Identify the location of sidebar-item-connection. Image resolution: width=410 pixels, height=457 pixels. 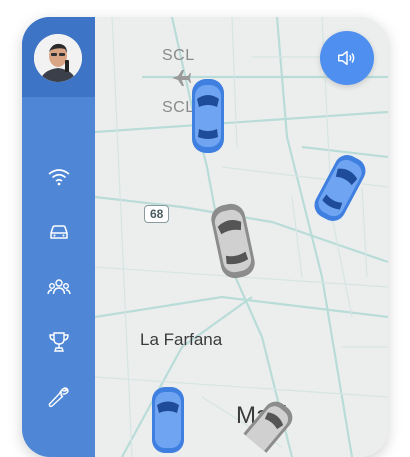
(58, 177).